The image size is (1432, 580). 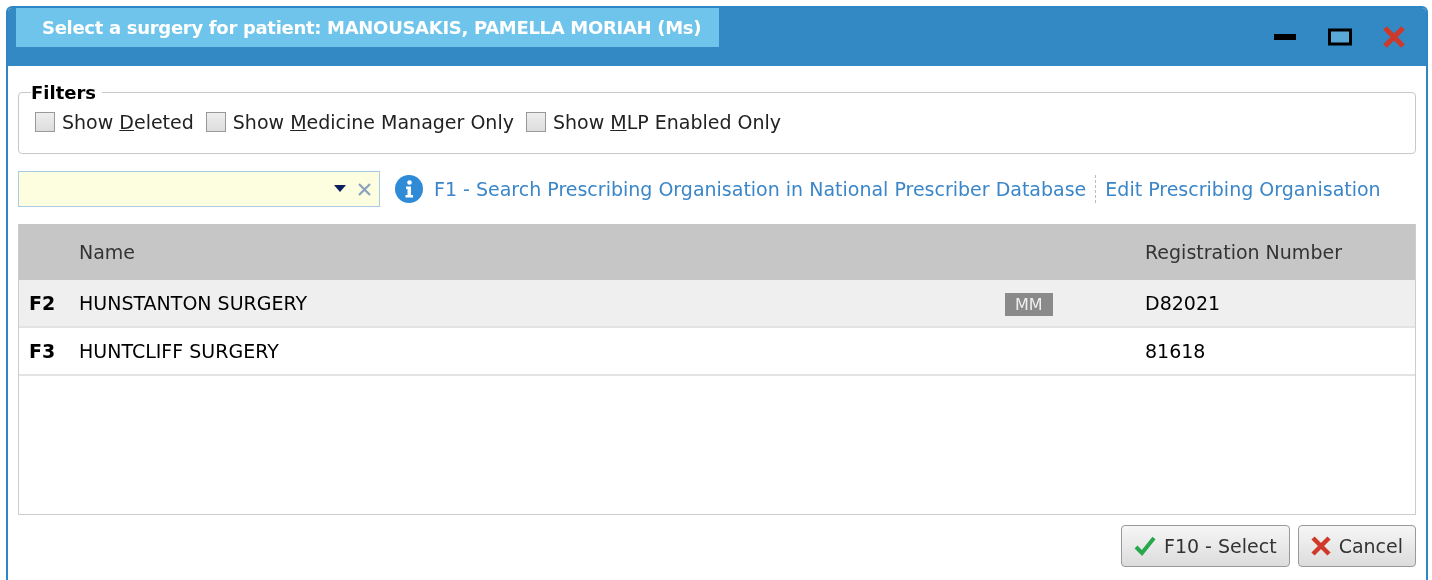 I want to click on column-header: Registration Number, so click(x=1280, y=252).